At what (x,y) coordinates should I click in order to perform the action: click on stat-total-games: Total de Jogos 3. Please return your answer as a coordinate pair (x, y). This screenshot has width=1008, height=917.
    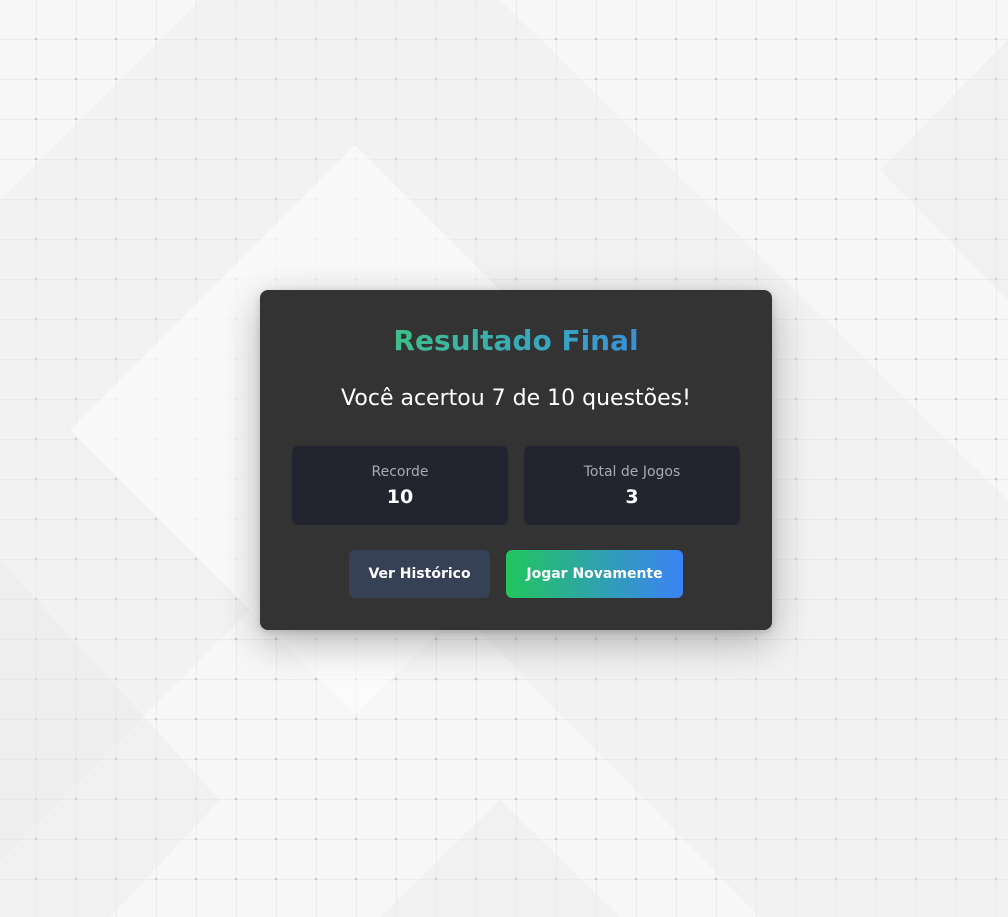
    Looking at the image, I should click on (632, 485).